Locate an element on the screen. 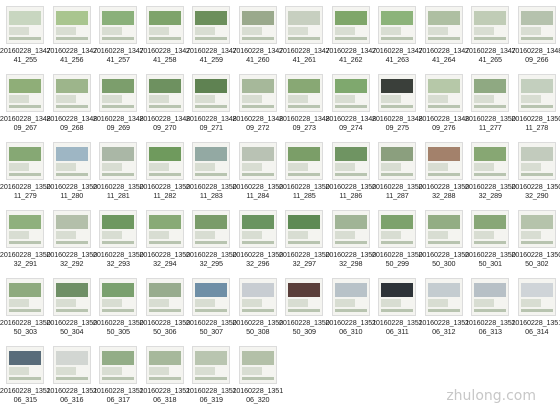  file-item: 20160228_1348 09_269 is located at coordinates (118, 106).